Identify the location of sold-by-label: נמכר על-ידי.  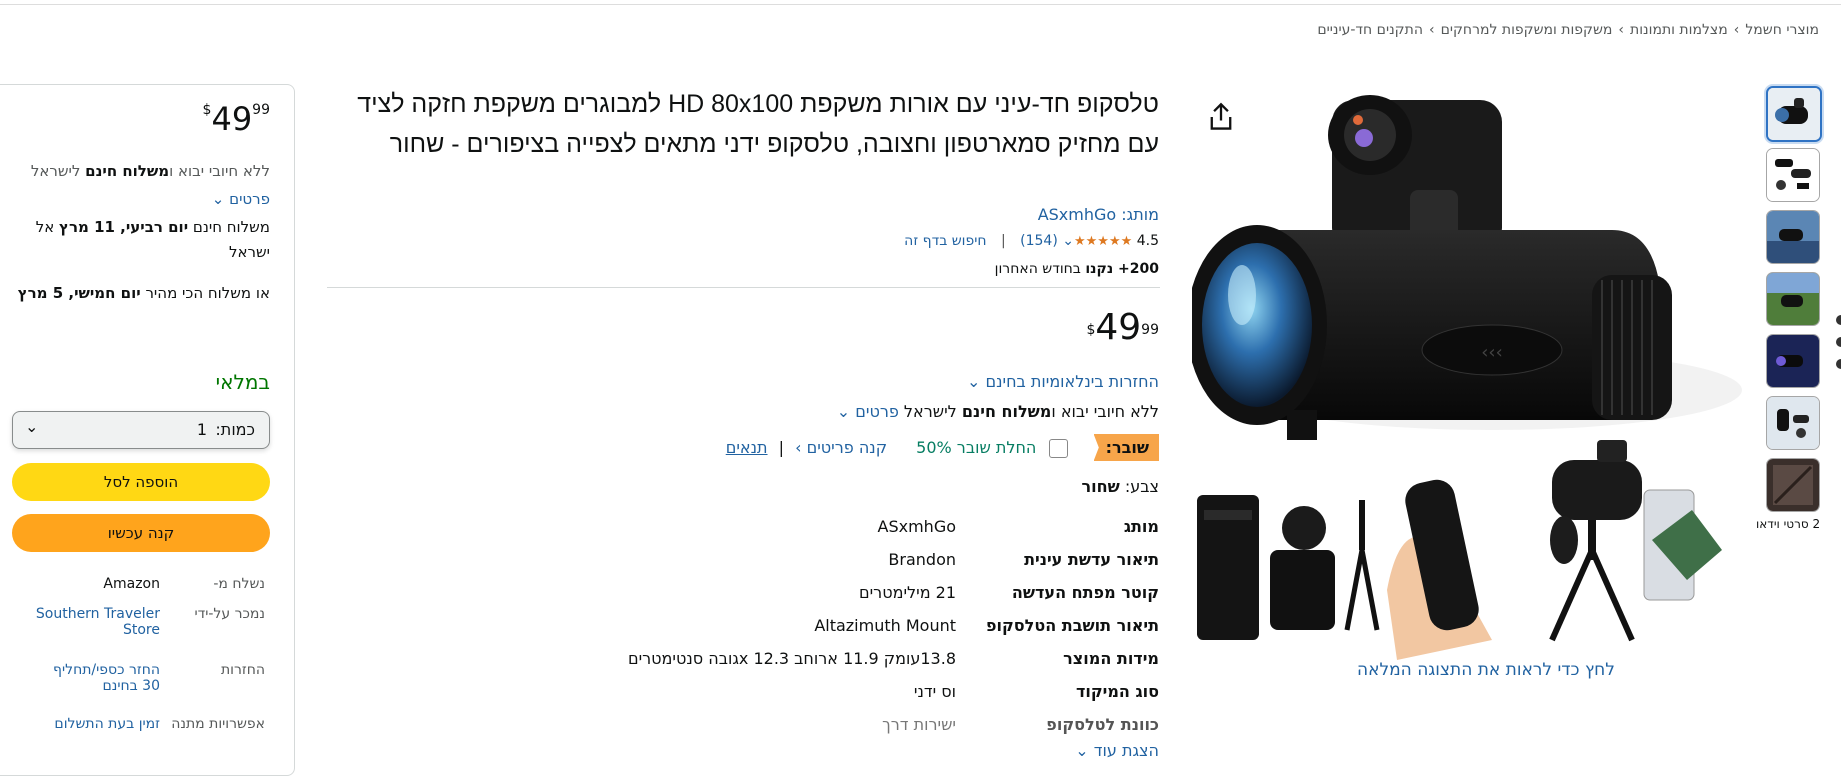
(229, 614).